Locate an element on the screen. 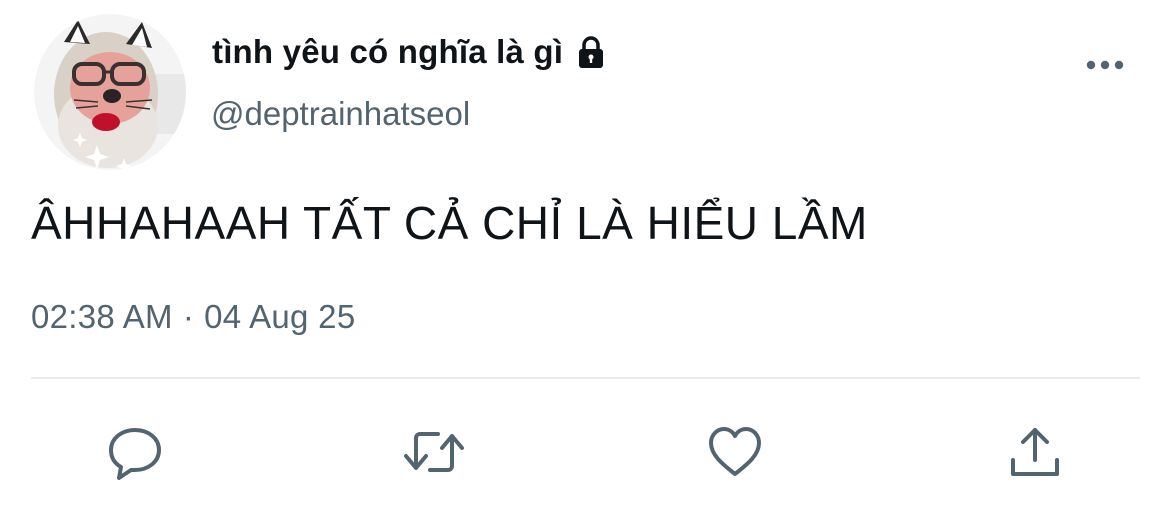 The width and height of the screenshot is (1170, 522). share-button is located at coordinates (1035, 452).